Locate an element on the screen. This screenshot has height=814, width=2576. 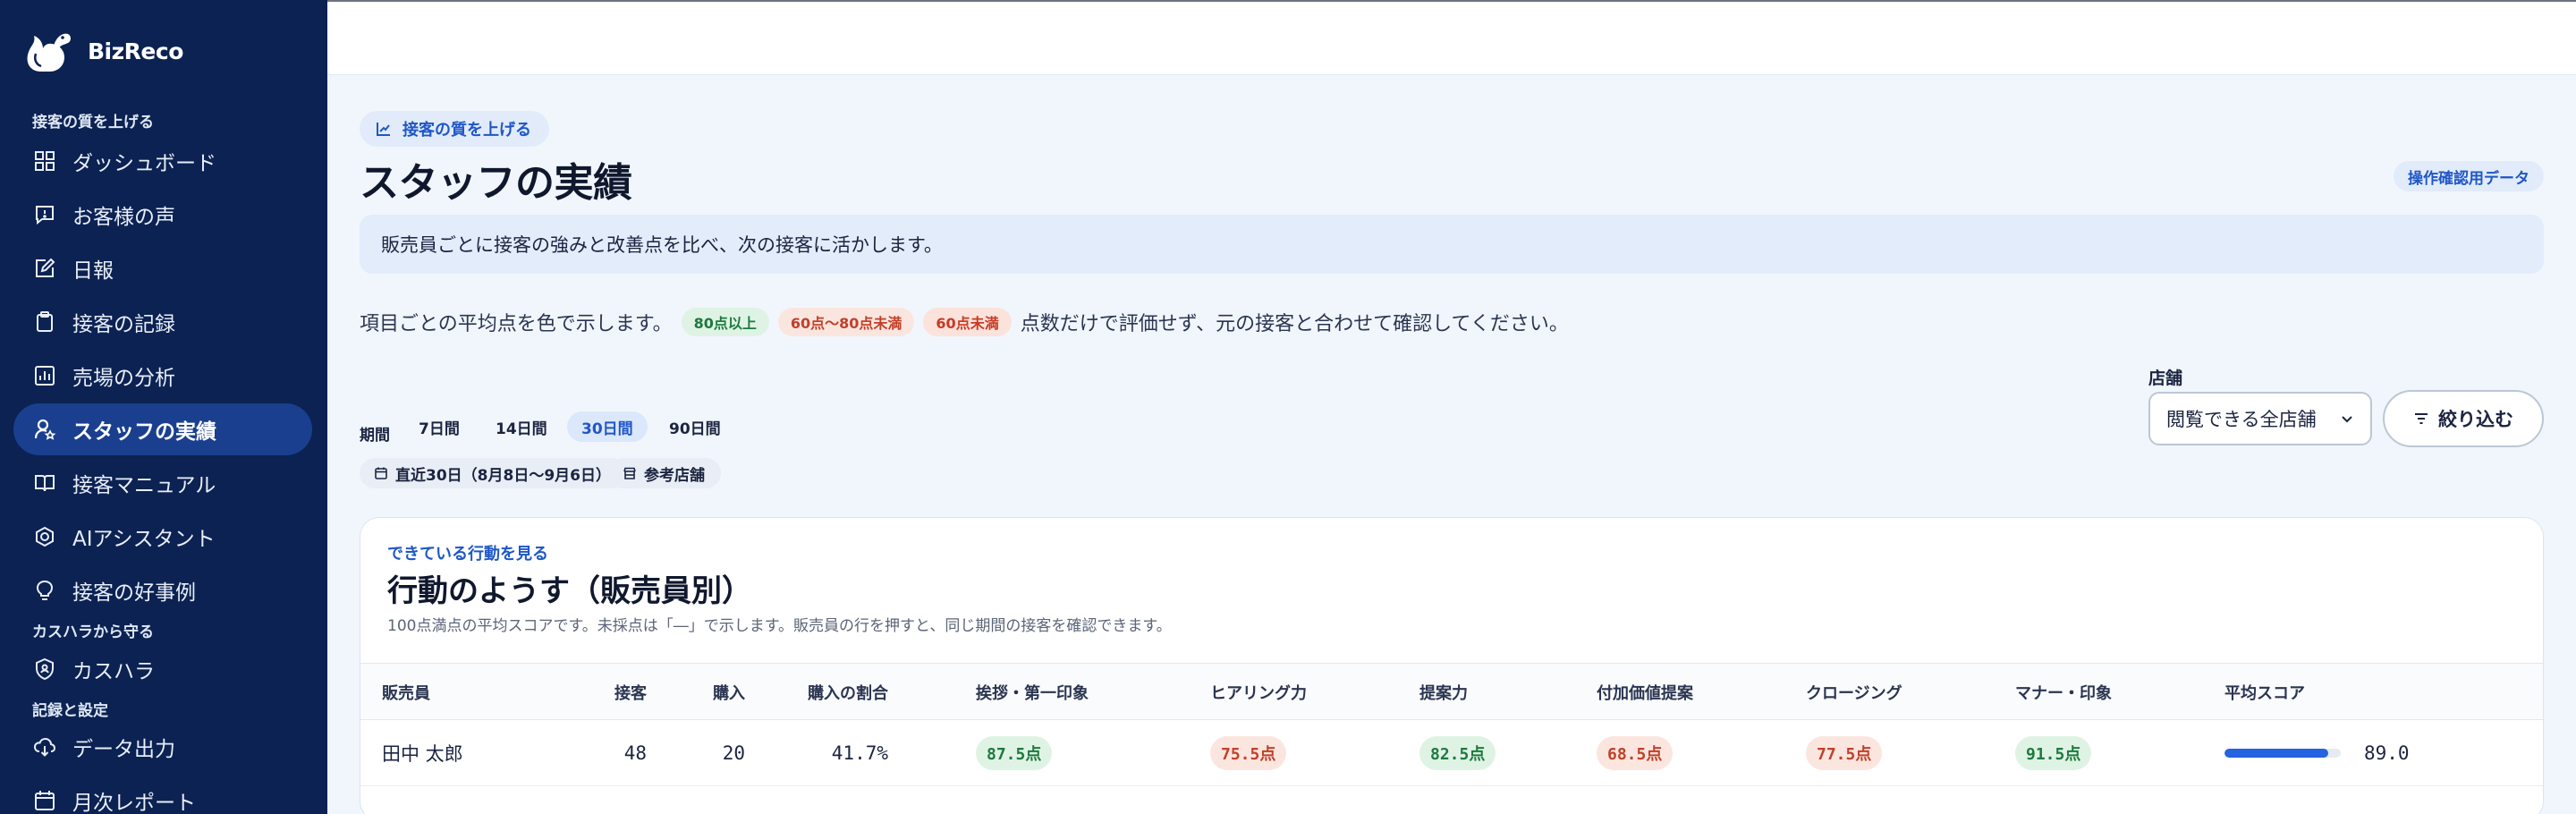
filter-icon is located at coordinates (2421, 419).